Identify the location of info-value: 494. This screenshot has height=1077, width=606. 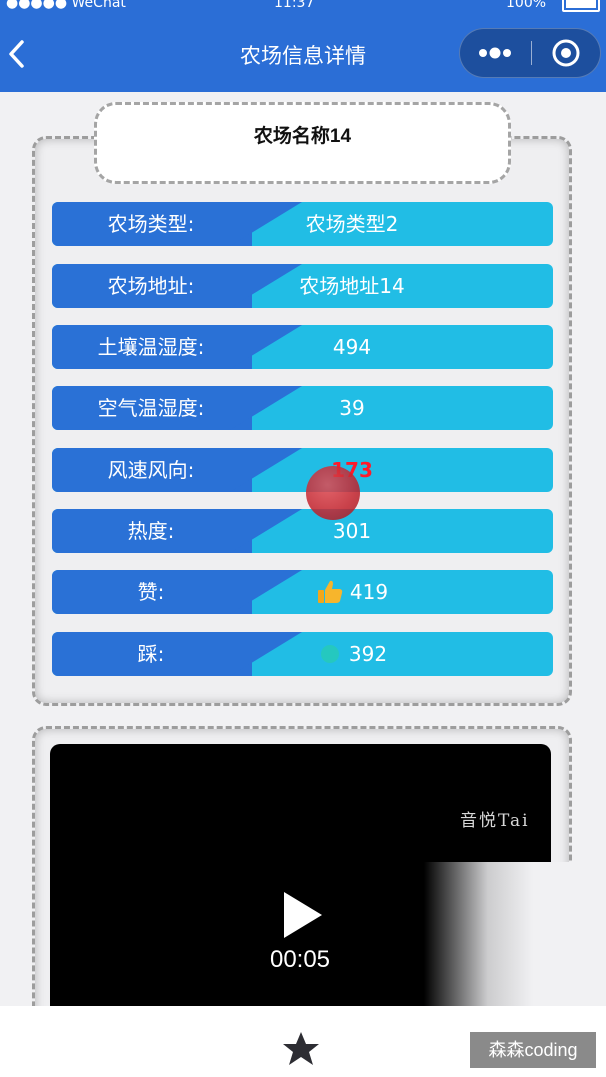
(352, 347).